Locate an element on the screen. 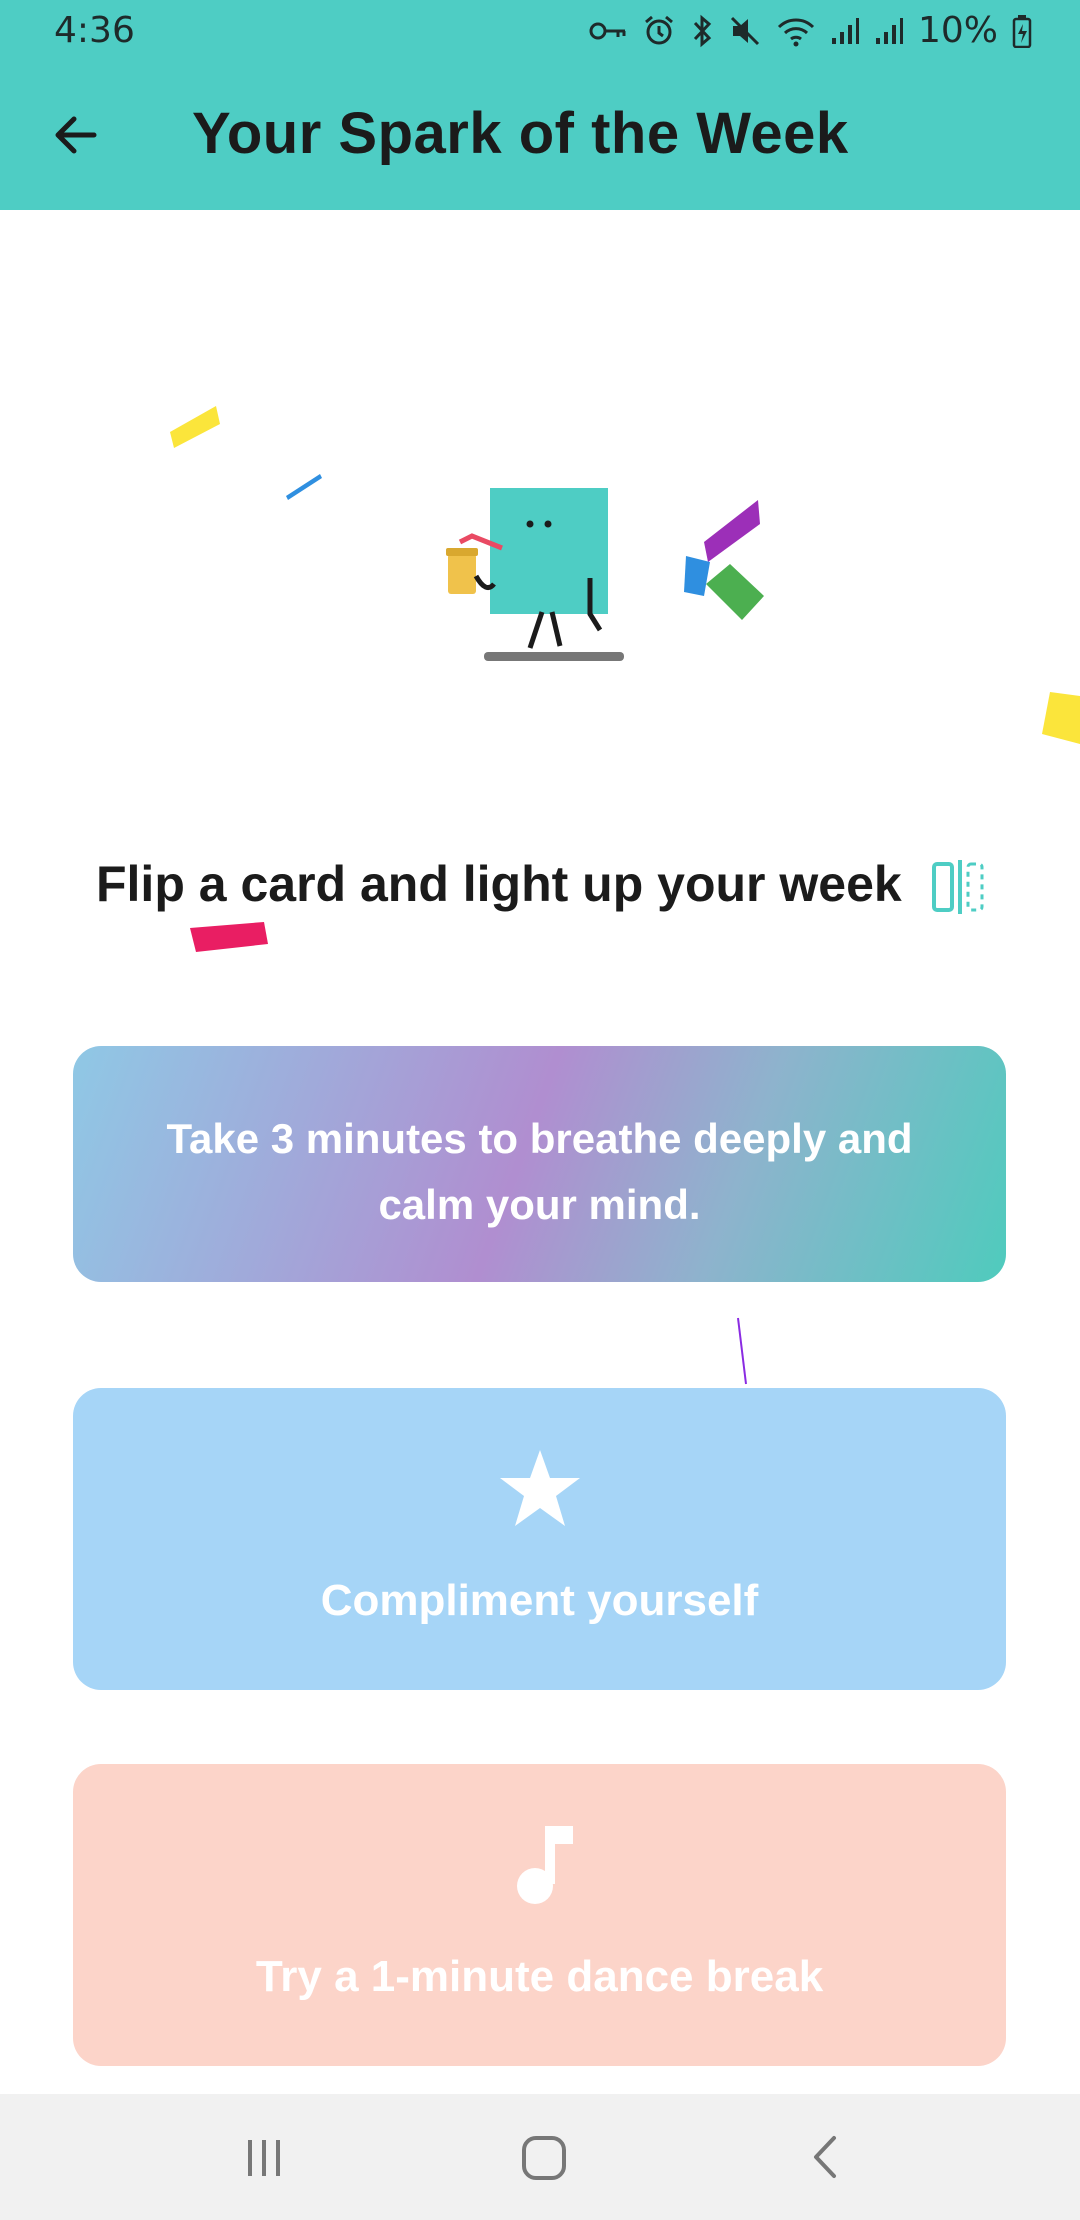 The width and height of the screenshot is (1080, 2220). home-icon is located at coordinates (544, 2158).